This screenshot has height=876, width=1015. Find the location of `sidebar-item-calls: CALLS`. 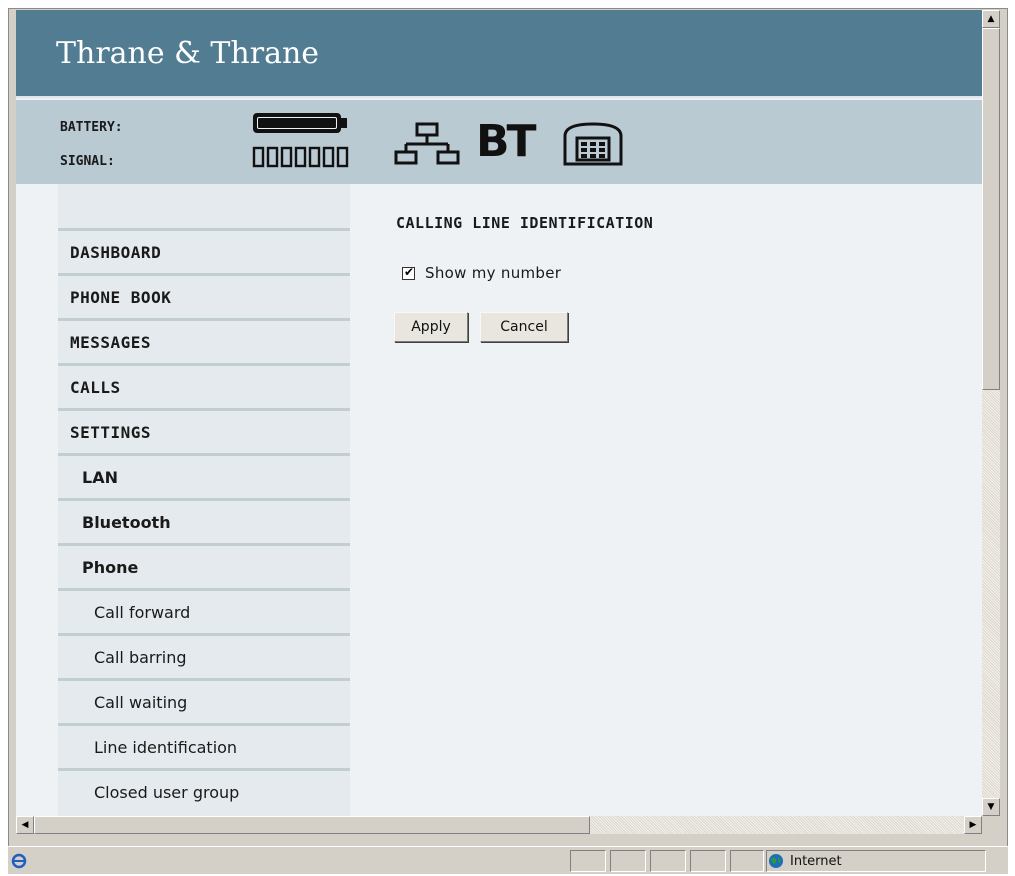

sidebar-item-calls: CALLS is located at coordinates (204, 385).